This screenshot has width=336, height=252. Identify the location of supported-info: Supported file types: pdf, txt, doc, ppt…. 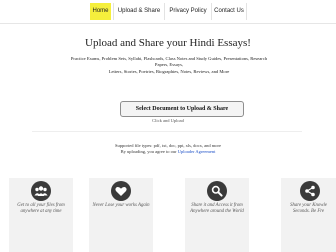
(168, 149).